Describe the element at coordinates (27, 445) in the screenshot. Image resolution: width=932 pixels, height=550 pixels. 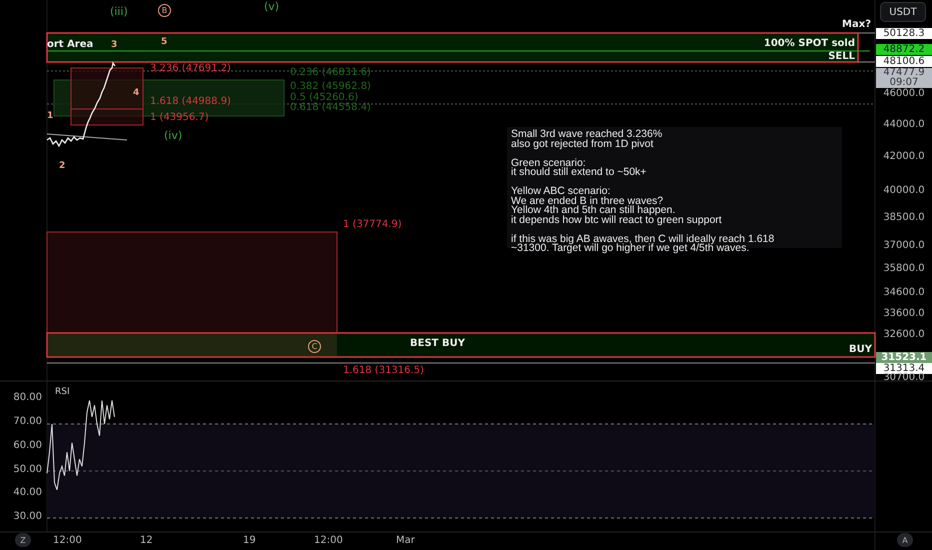
I see `rsi-tick: 60.00` at that location.